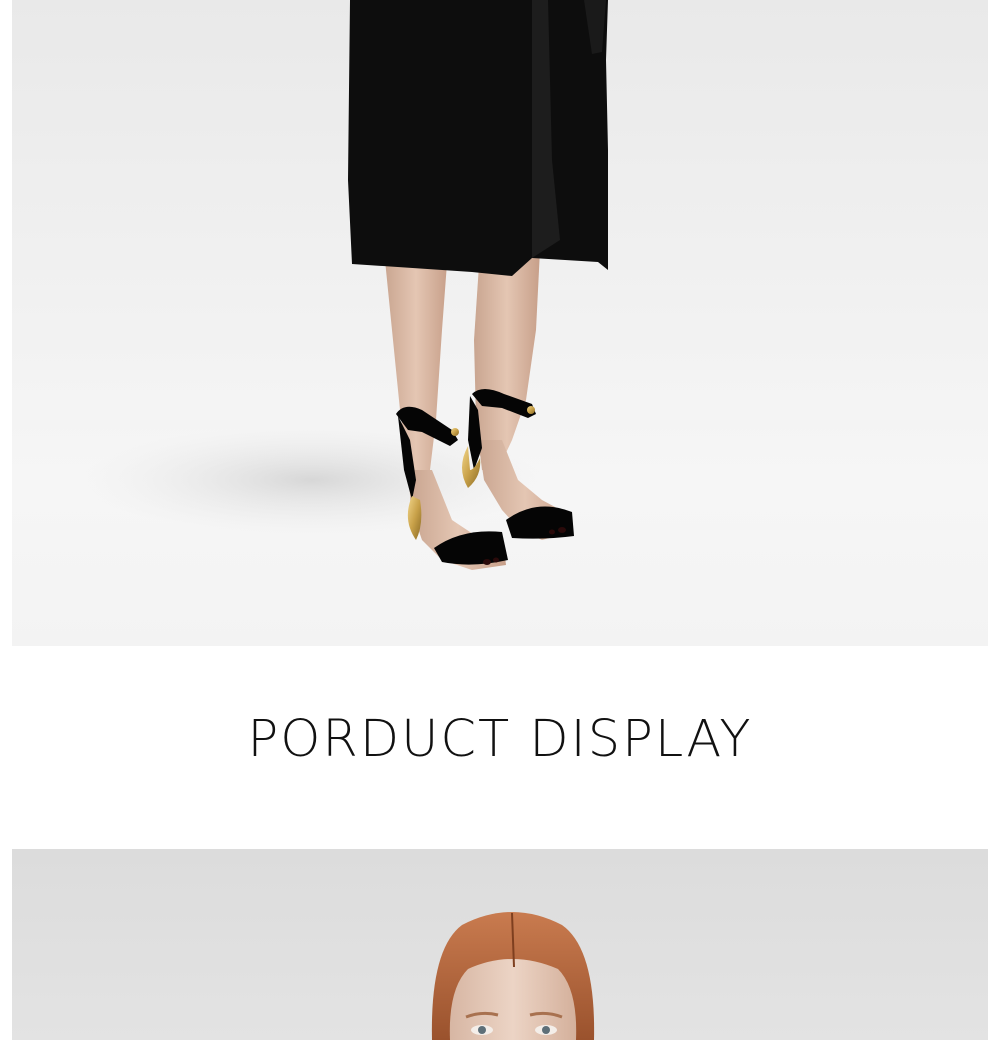 The height and width of the screenshot is (1040, 1000). What do you see at coordinates (478, 138) in the screenshot?
I see `black-coat` at bounding box center [478, 138].